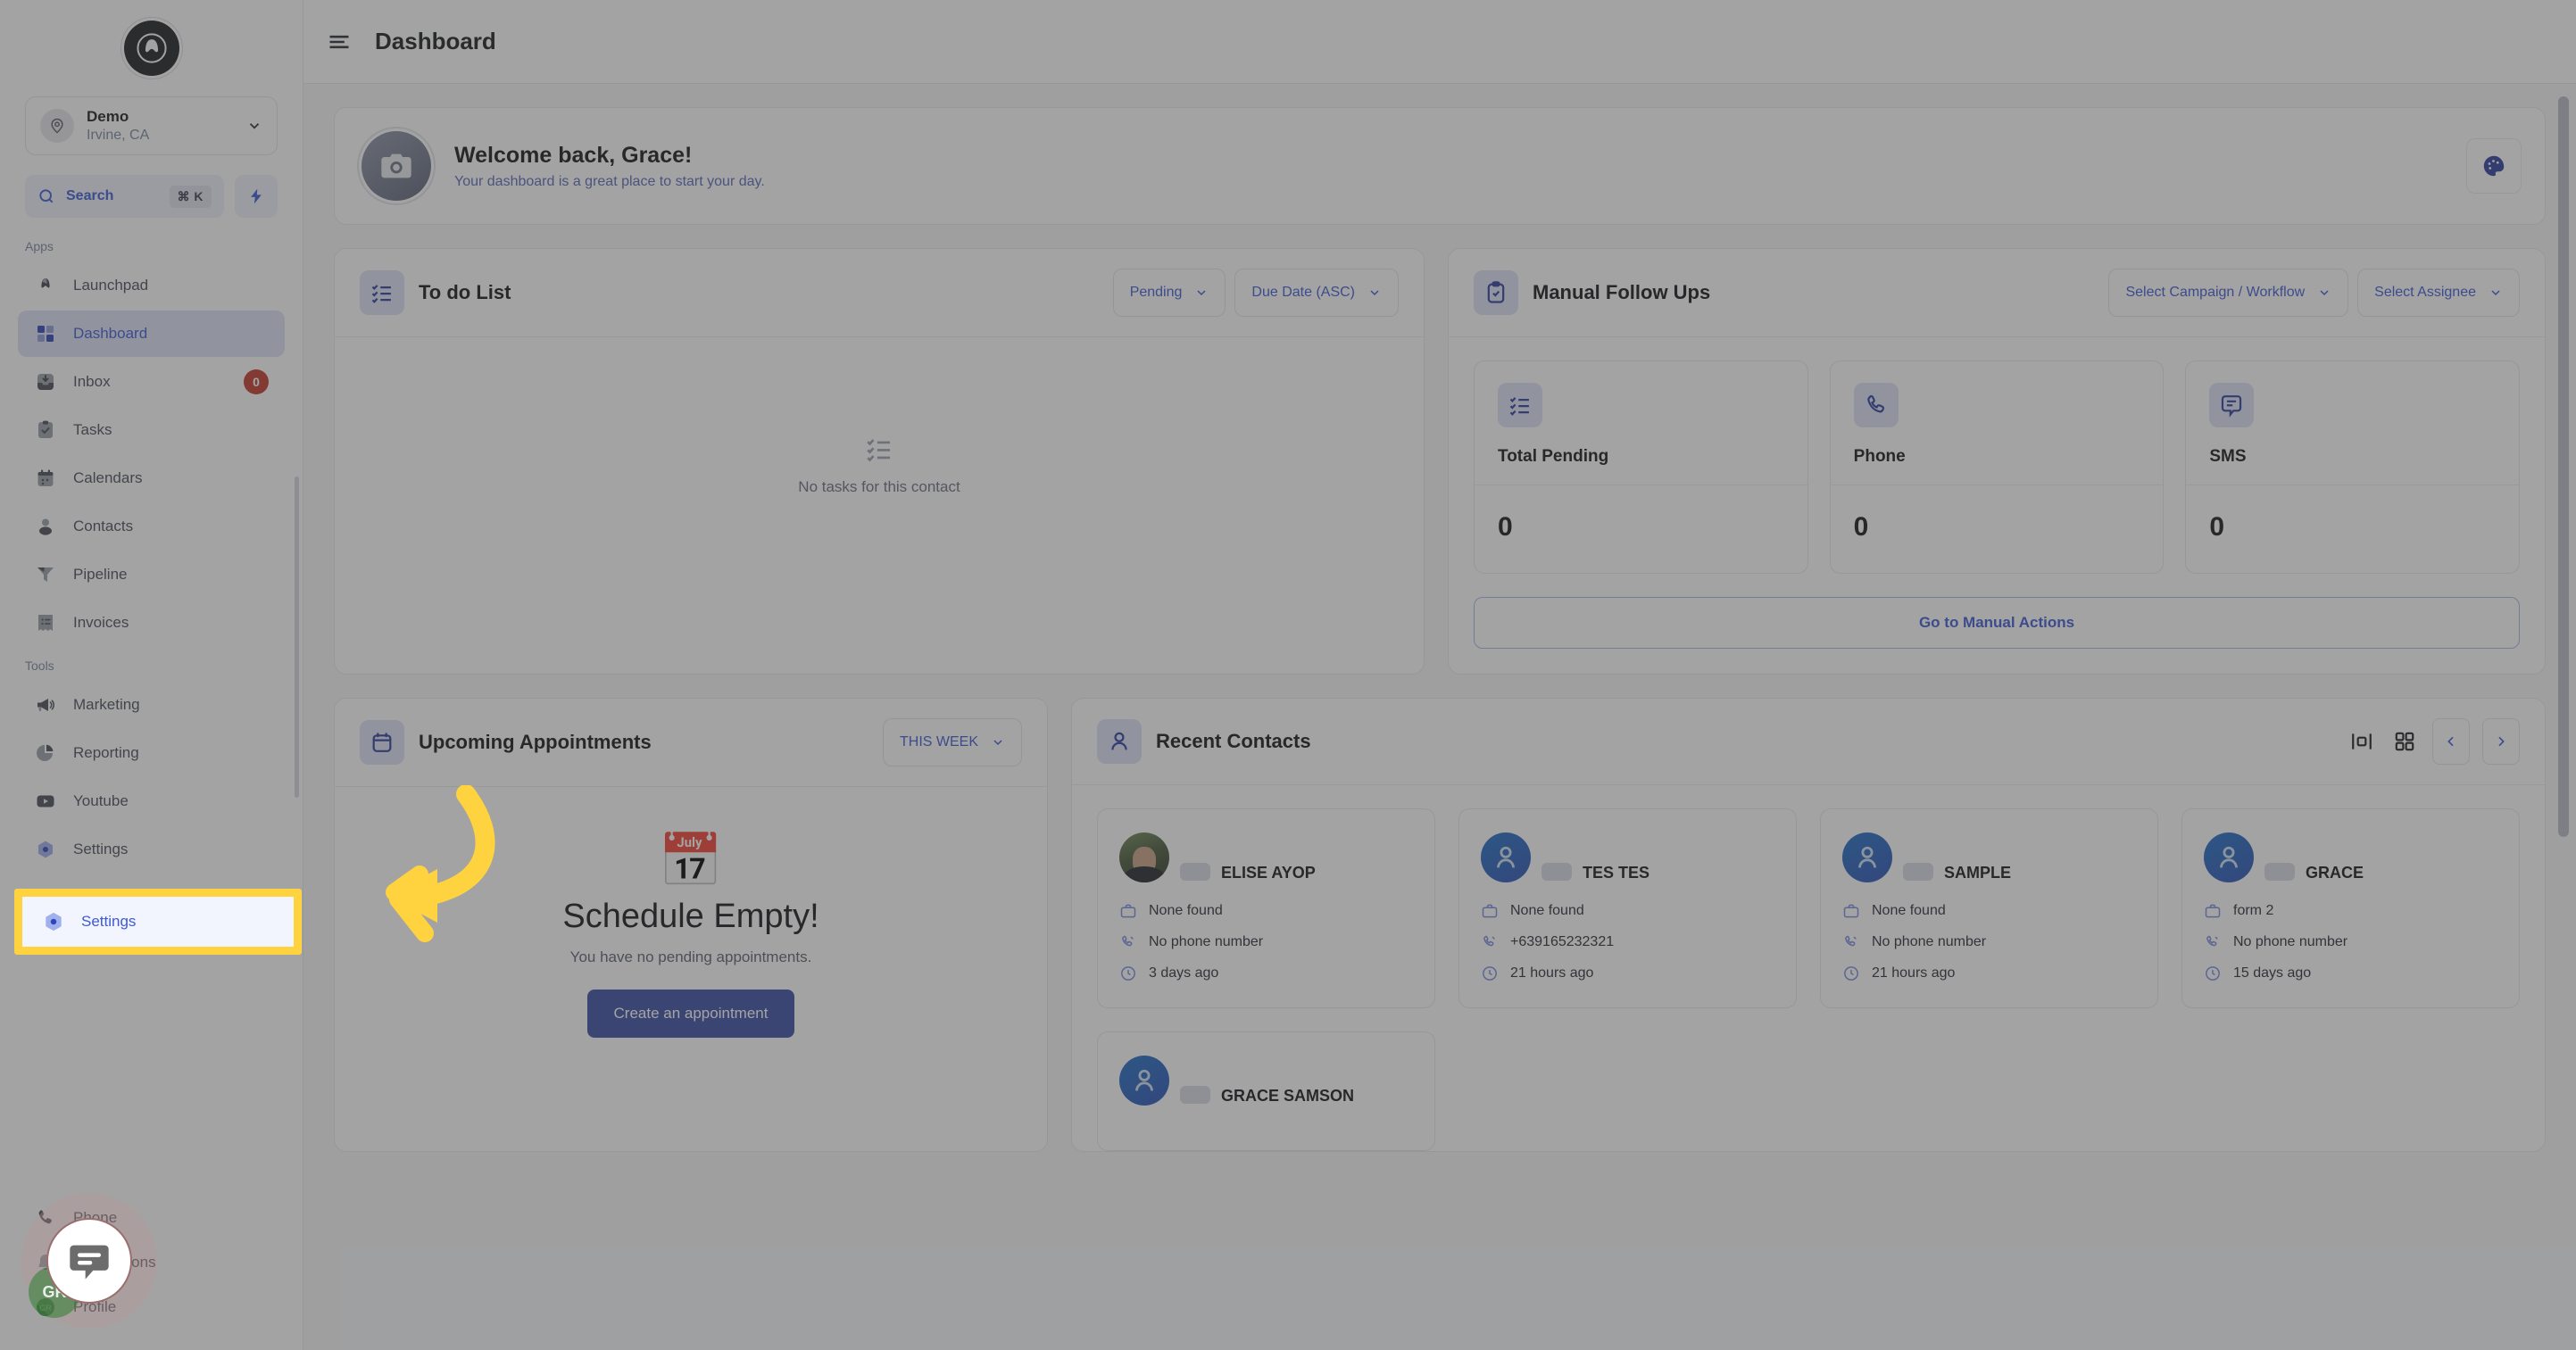 The image size is (2576, 1350). What do you see at coordinates (1978, 873) in the screenshot?
I see `contact-name: SAMPLE` at bounding box center [1978, 873].